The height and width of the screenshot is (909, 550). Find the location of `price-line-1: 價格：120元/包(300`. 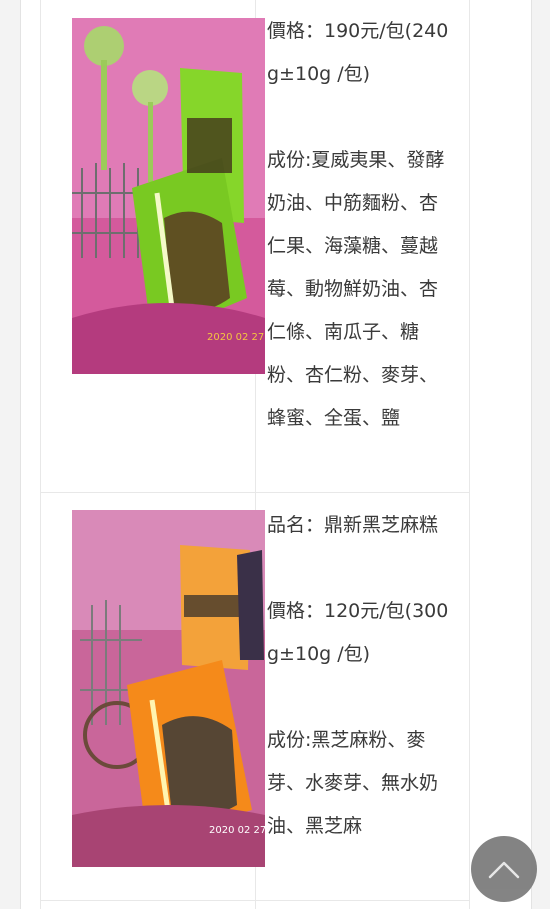

price-line-1: 價格：120元/包(300 is located at coordinates (358, 611).